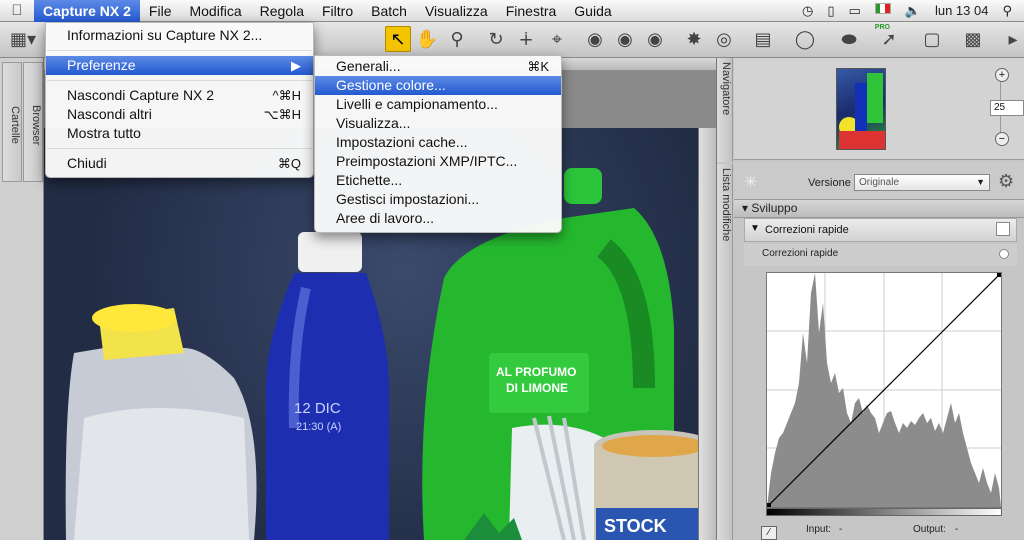  Describe the element at coordinates (287, 95) in the screenshot. I see `menu-shortcut: ^⌘H` at that location.